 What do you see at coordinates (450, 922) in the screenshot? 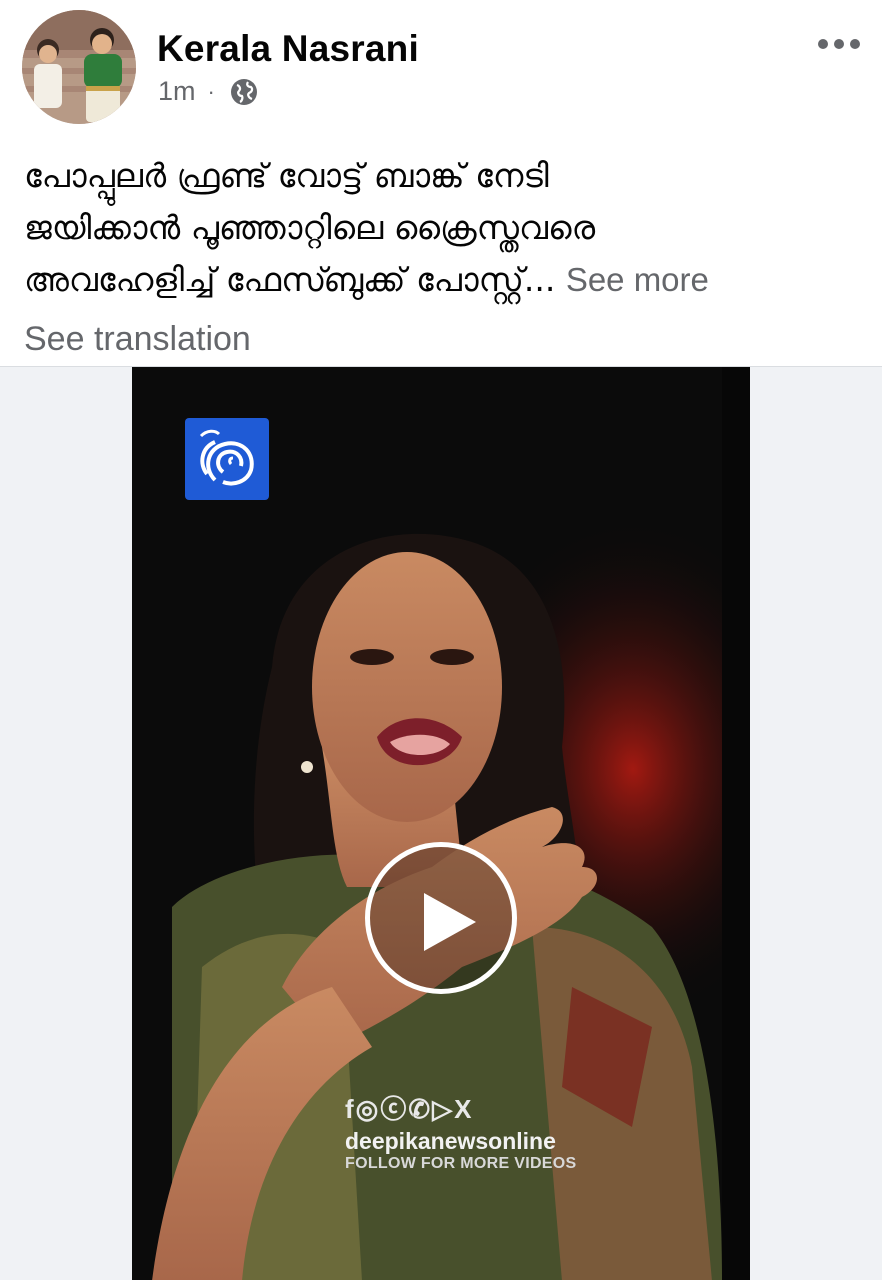
I see `play-icon` at bounding box center [450, 922].